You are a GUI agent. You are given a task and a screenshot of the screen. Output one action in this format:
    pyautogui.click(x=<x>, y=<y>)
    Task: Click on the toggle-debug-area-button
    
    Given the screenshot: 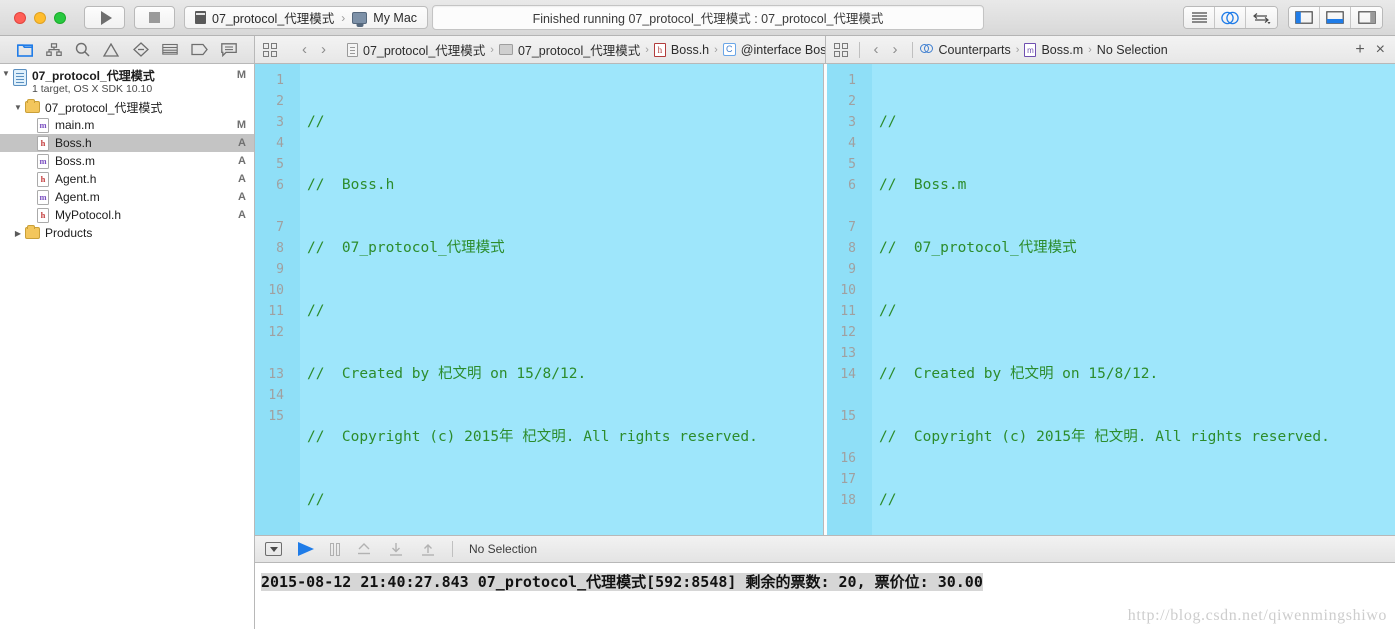 What is the action you would take?
    pyautogui.click(x=1335, y=17)
    